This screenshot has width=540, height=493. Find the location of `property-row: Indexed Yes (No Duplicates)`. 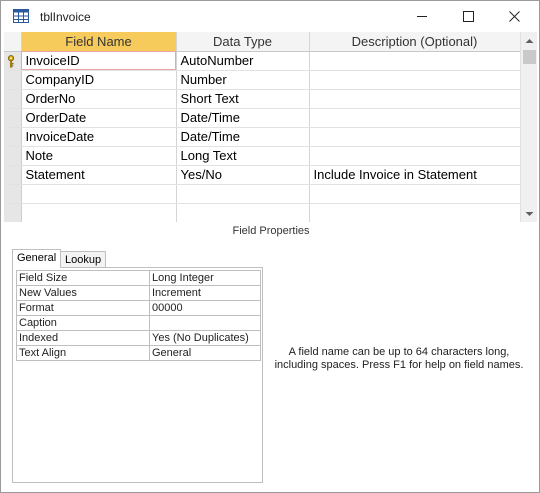

property-row: Indexed Yes (No Duplicates) is located at coordinates (138, 338).